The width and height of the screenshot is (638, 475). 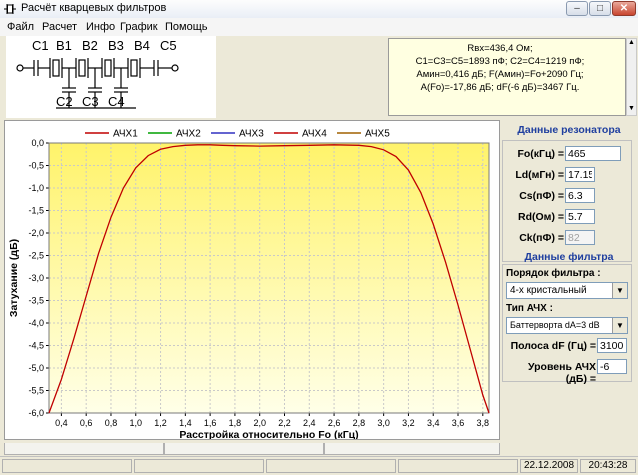 What do you see at coordinates (593, 153) in the screenshot?
I see `fo-input` at bounding box center [593, 153].